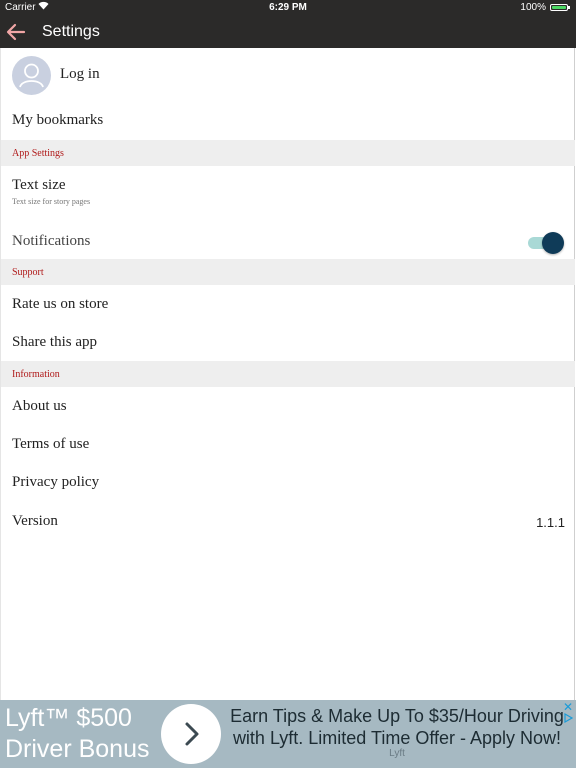  I want to click on version-label: Version, so click(35, 521).